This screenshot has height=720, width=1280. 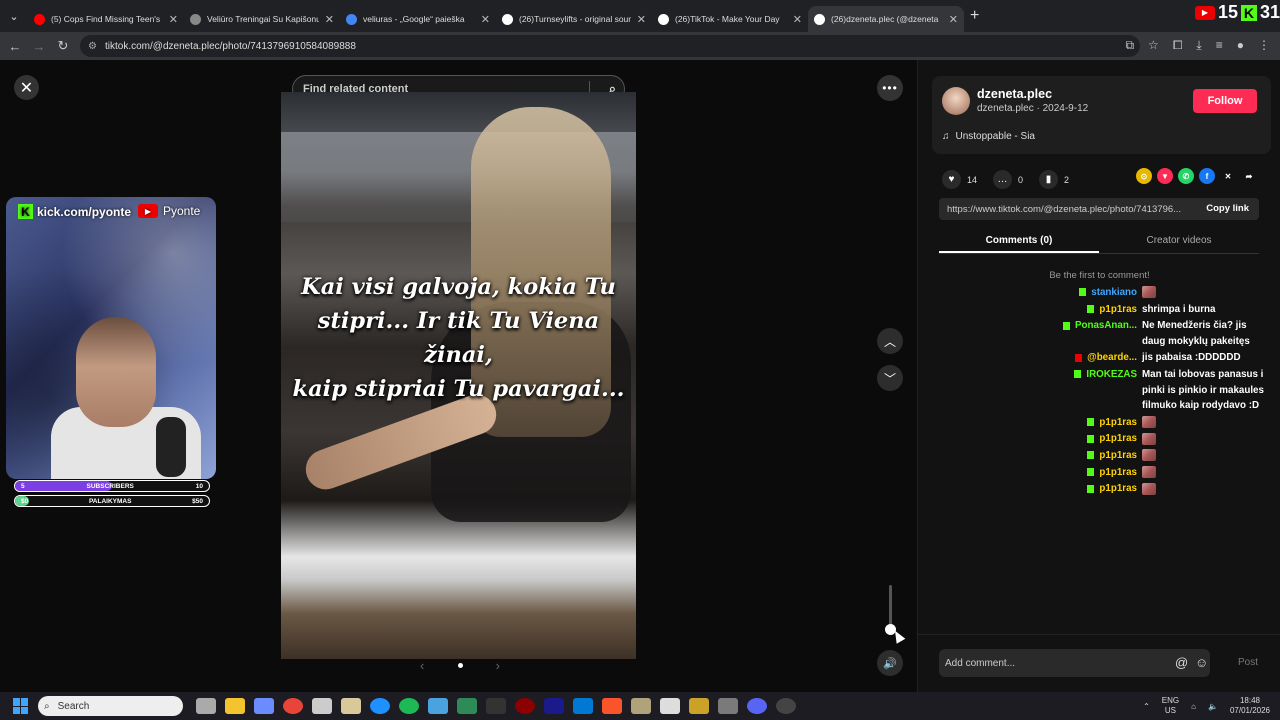 What do you see at coordinates (1213, 706) in the screenshot?
I see `speaker-icon: 🔈` at bounding box center [1213, 706].